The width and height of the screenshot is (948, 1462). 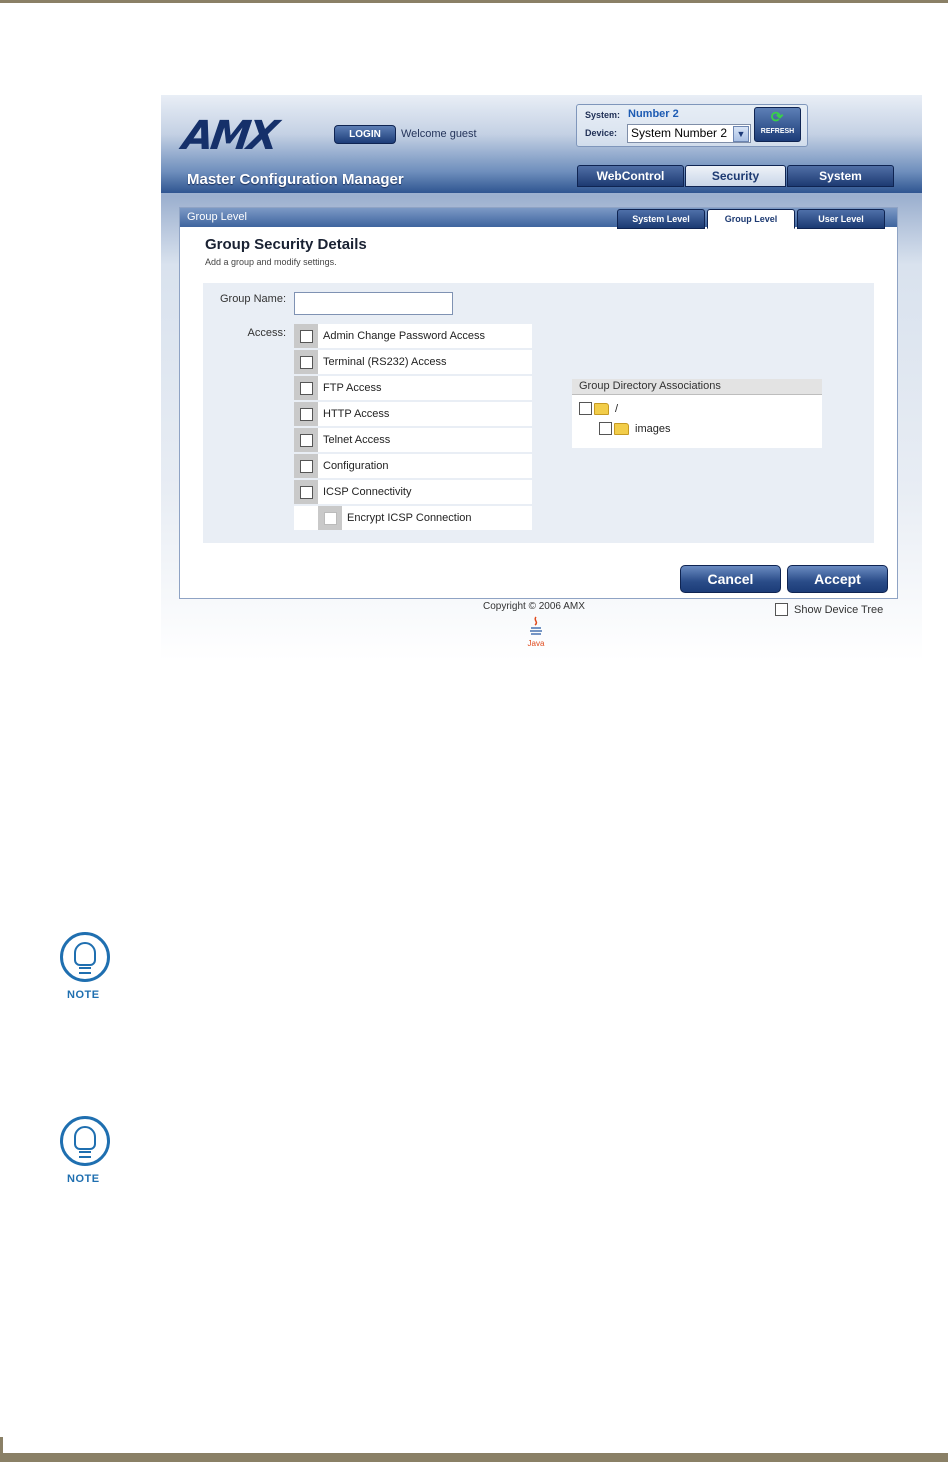 What do you see at coordinates (295, 179) in the screenshot?
I see `app-title: Master Configuration Manager` at bounding box center [295, 179].